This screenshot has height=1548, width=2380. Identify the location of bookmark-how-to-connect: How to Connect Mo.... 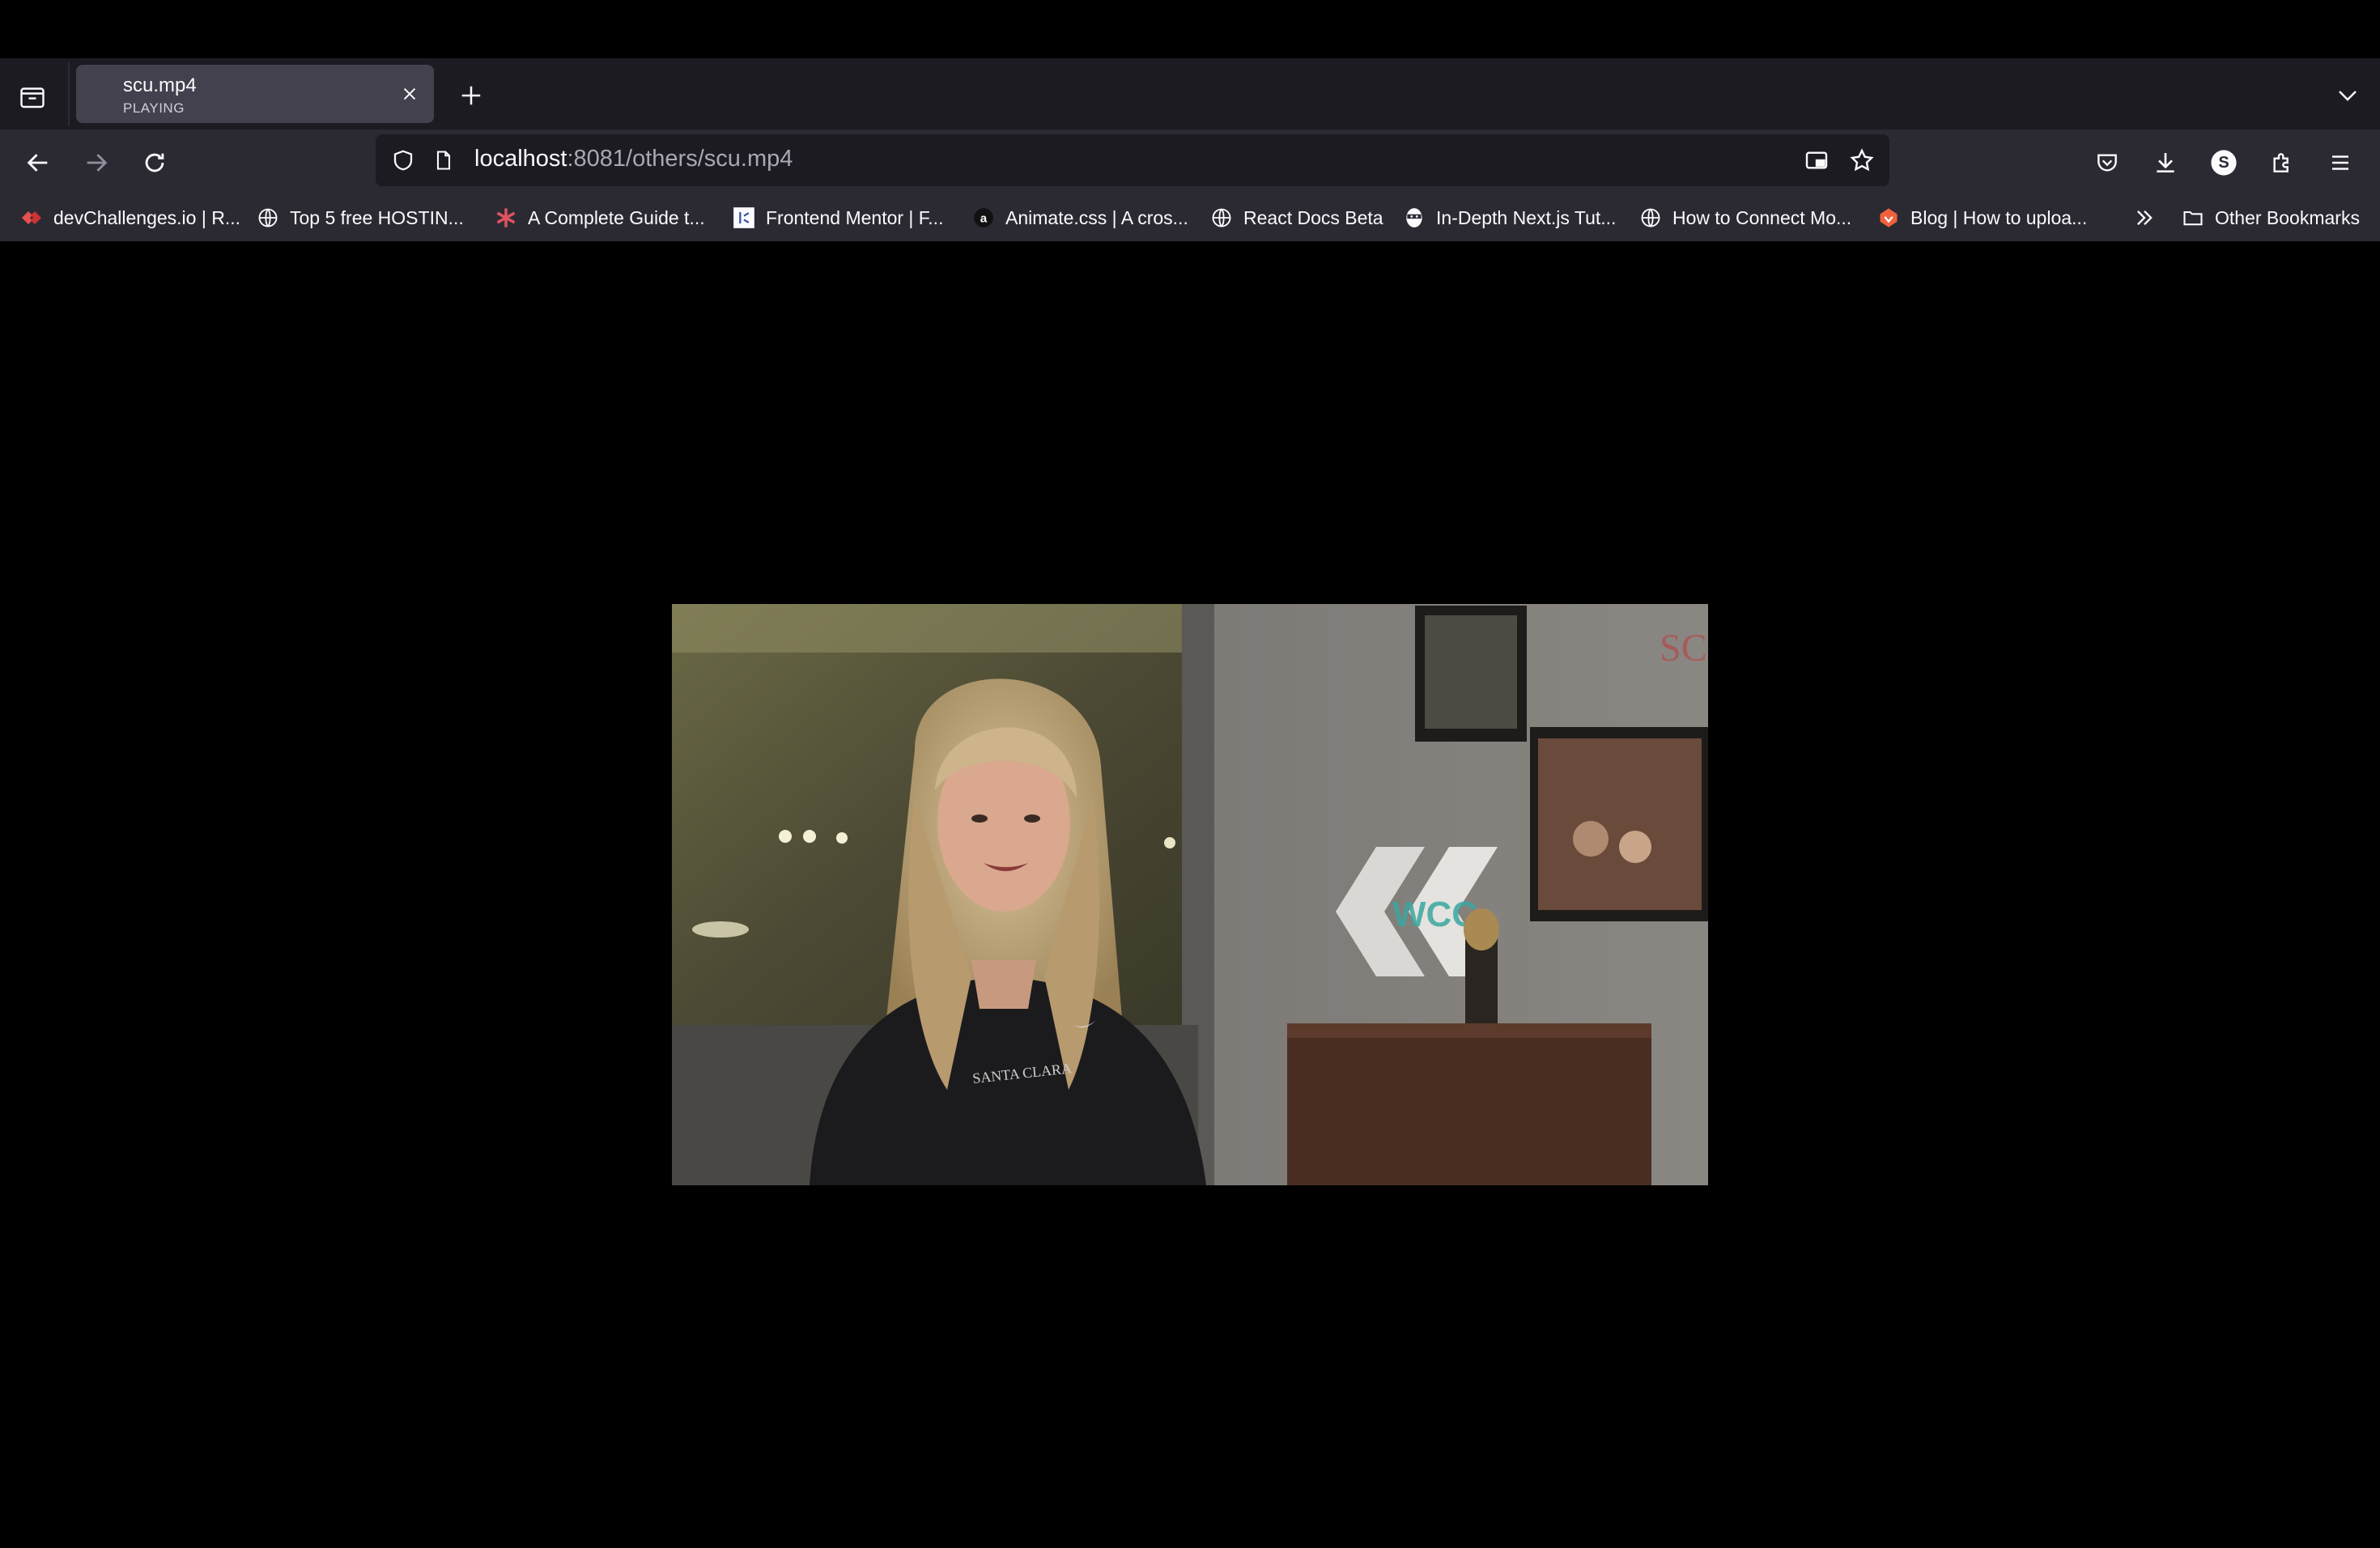
(1744, 218).